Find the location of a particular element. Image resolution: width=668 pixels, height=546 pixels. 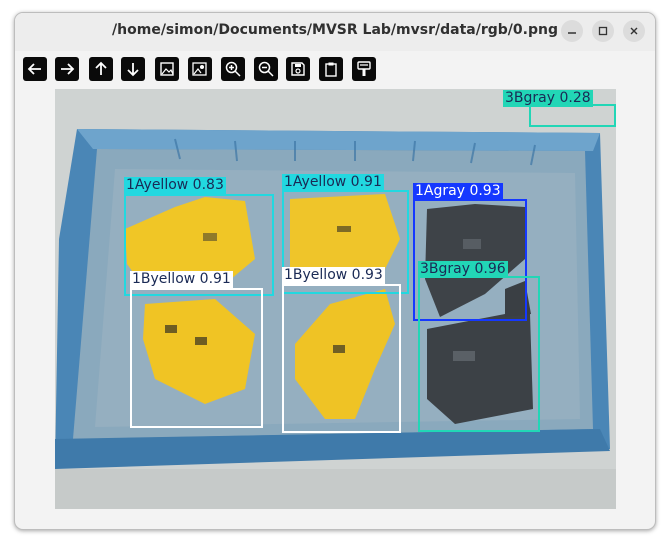

down-button is located at coordinates (133, 69).